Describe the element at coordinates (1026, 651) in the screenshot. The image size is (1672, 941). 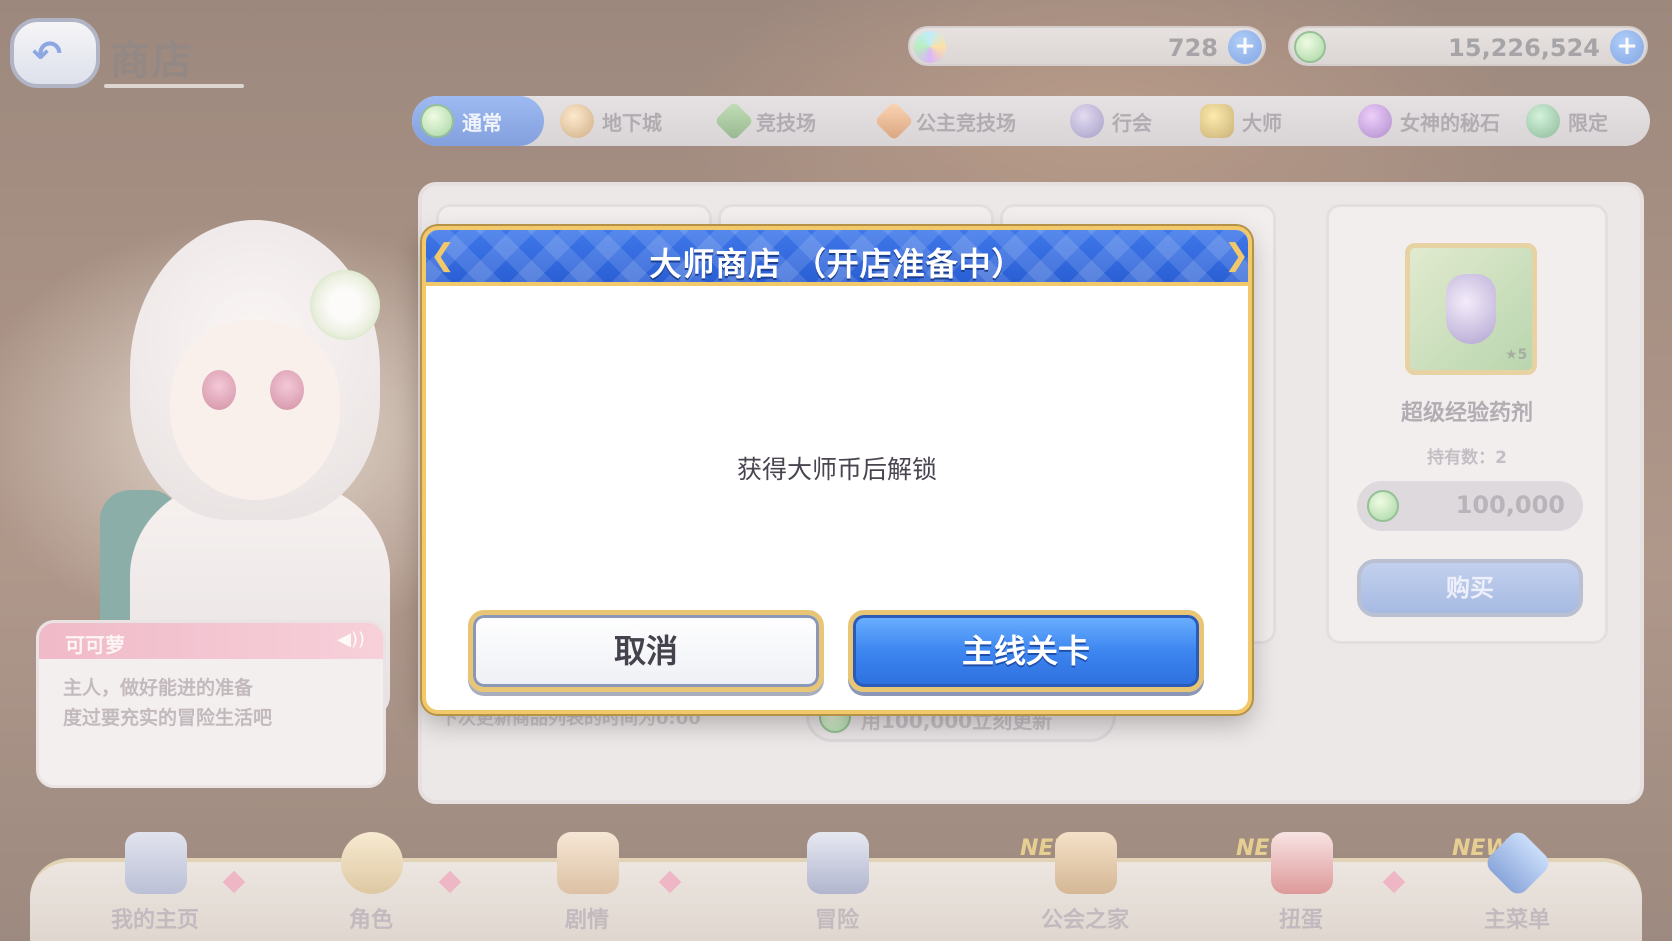
I see `main-quest-button: 主线关卡` at that location.